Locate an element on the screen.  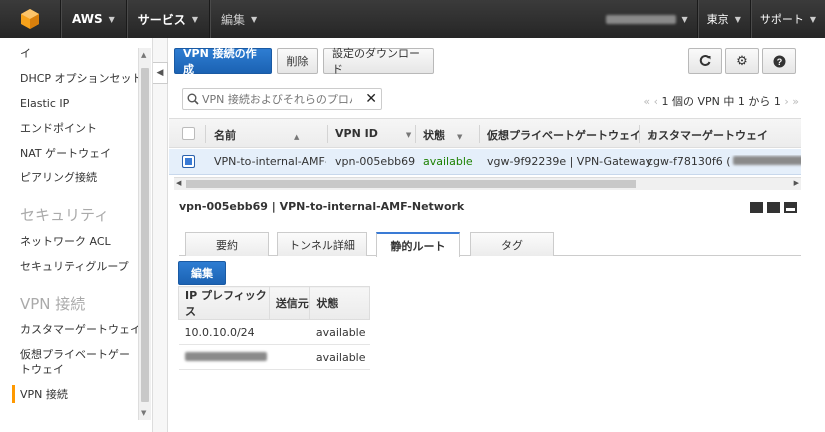
refresh-icon is located at coordinates (705, 61).